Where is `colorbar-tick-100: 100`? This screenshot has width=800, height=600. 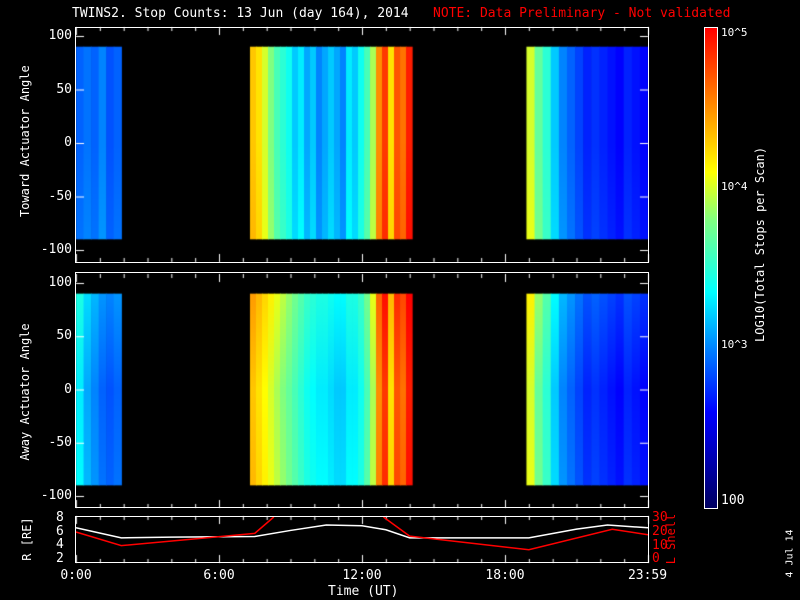
colorbar-tick-100: 100 is located at coordinates (733, 500).